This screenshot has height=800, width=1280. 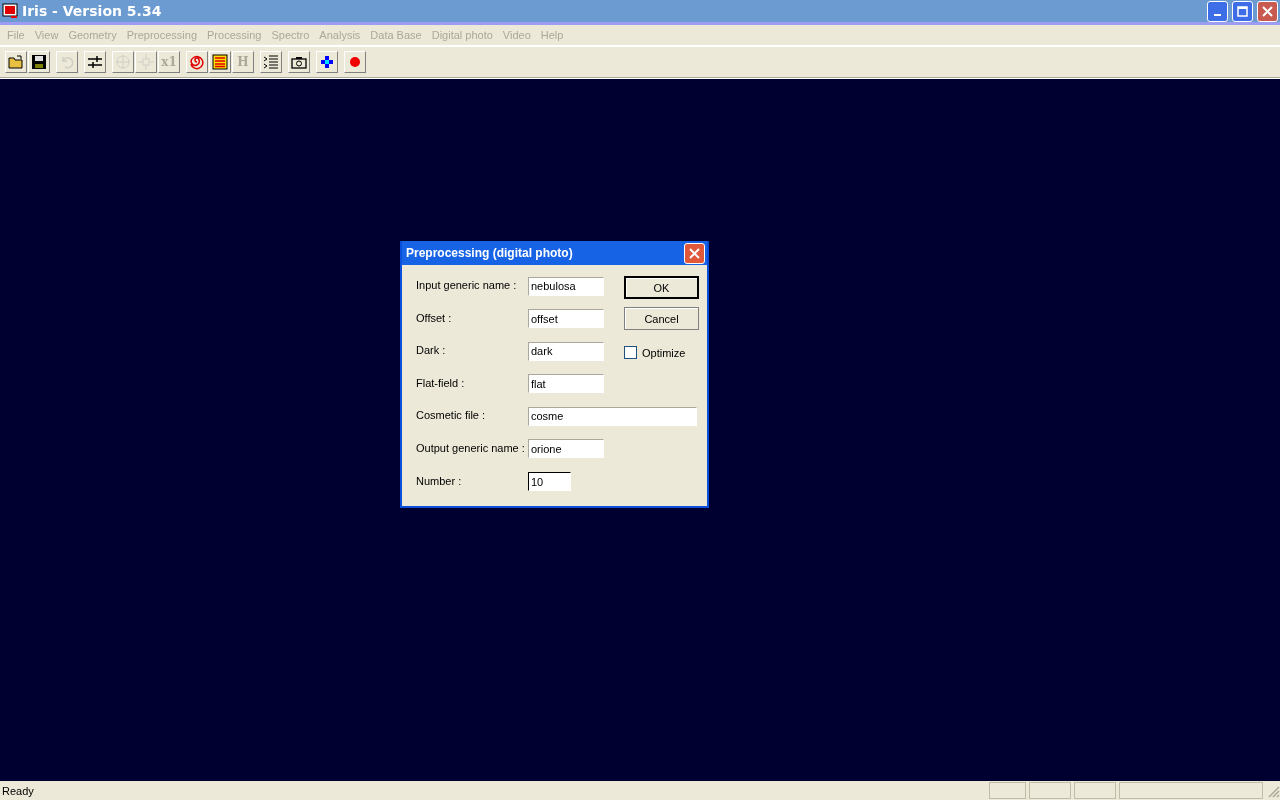 I want to click on record-dot-icon, so click(x=355, y=62).